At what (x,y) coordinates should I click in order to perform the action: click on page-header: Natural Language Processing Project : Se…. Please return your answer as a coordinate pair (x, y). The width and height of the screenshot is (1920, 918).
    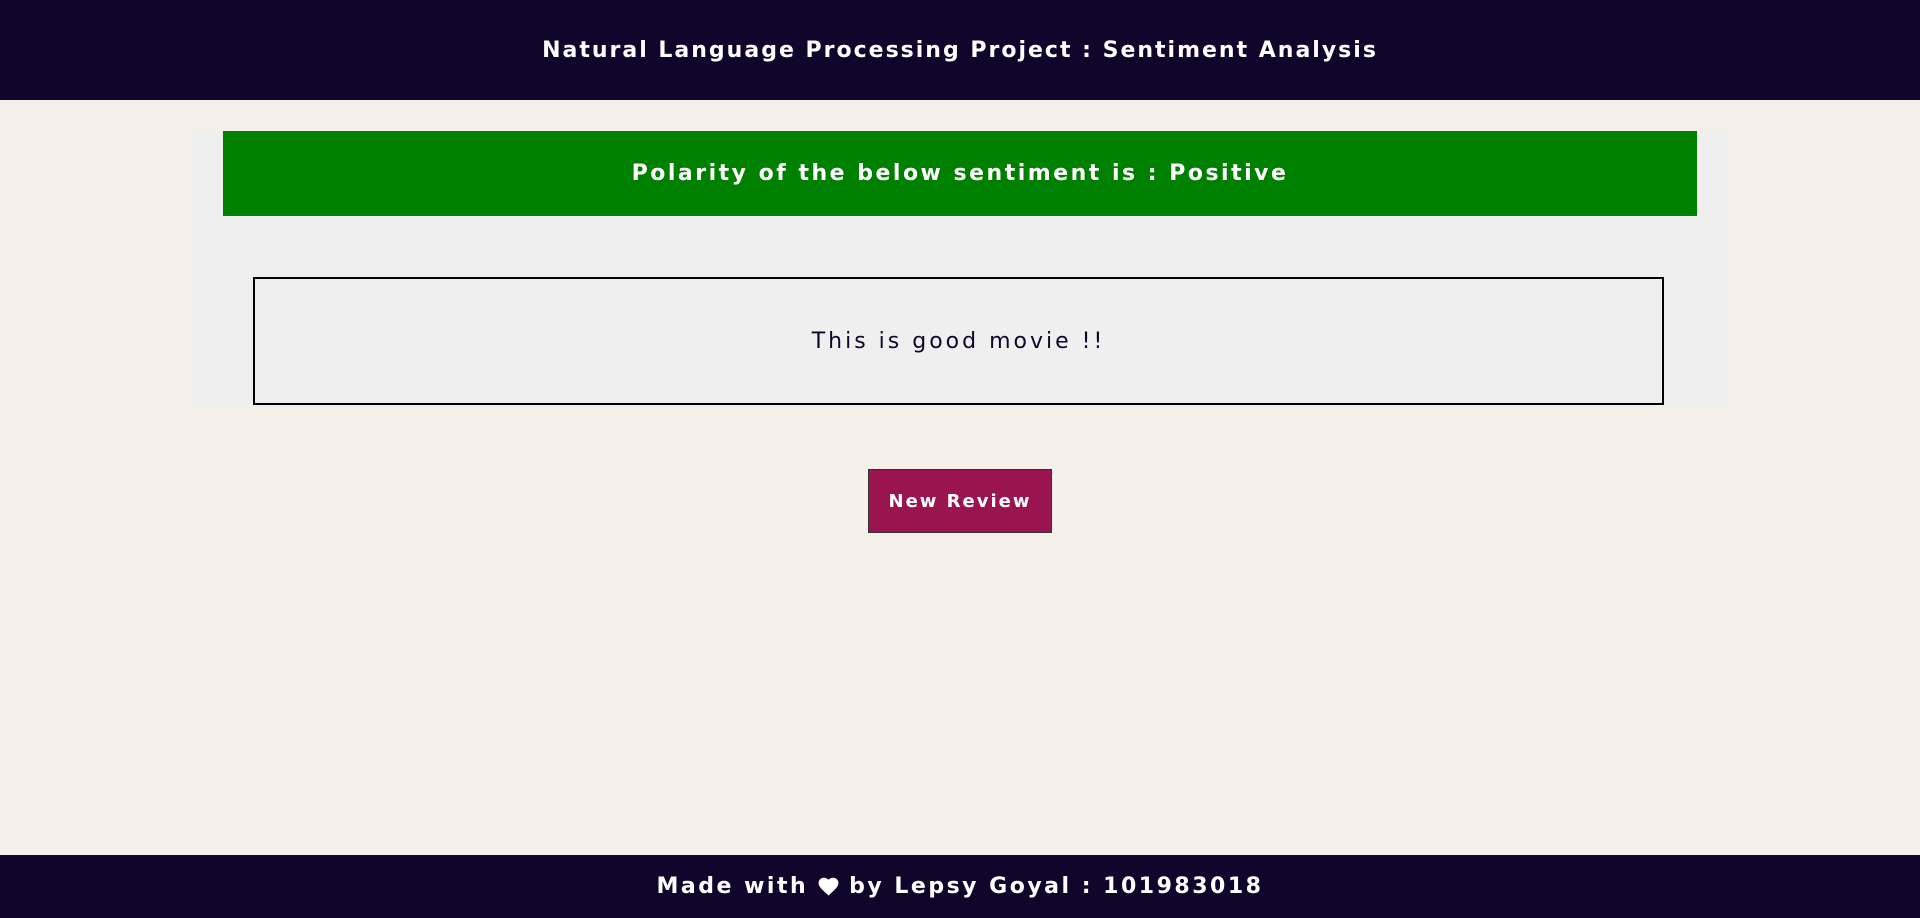
    Looking at the image, I should click on (960, 50).